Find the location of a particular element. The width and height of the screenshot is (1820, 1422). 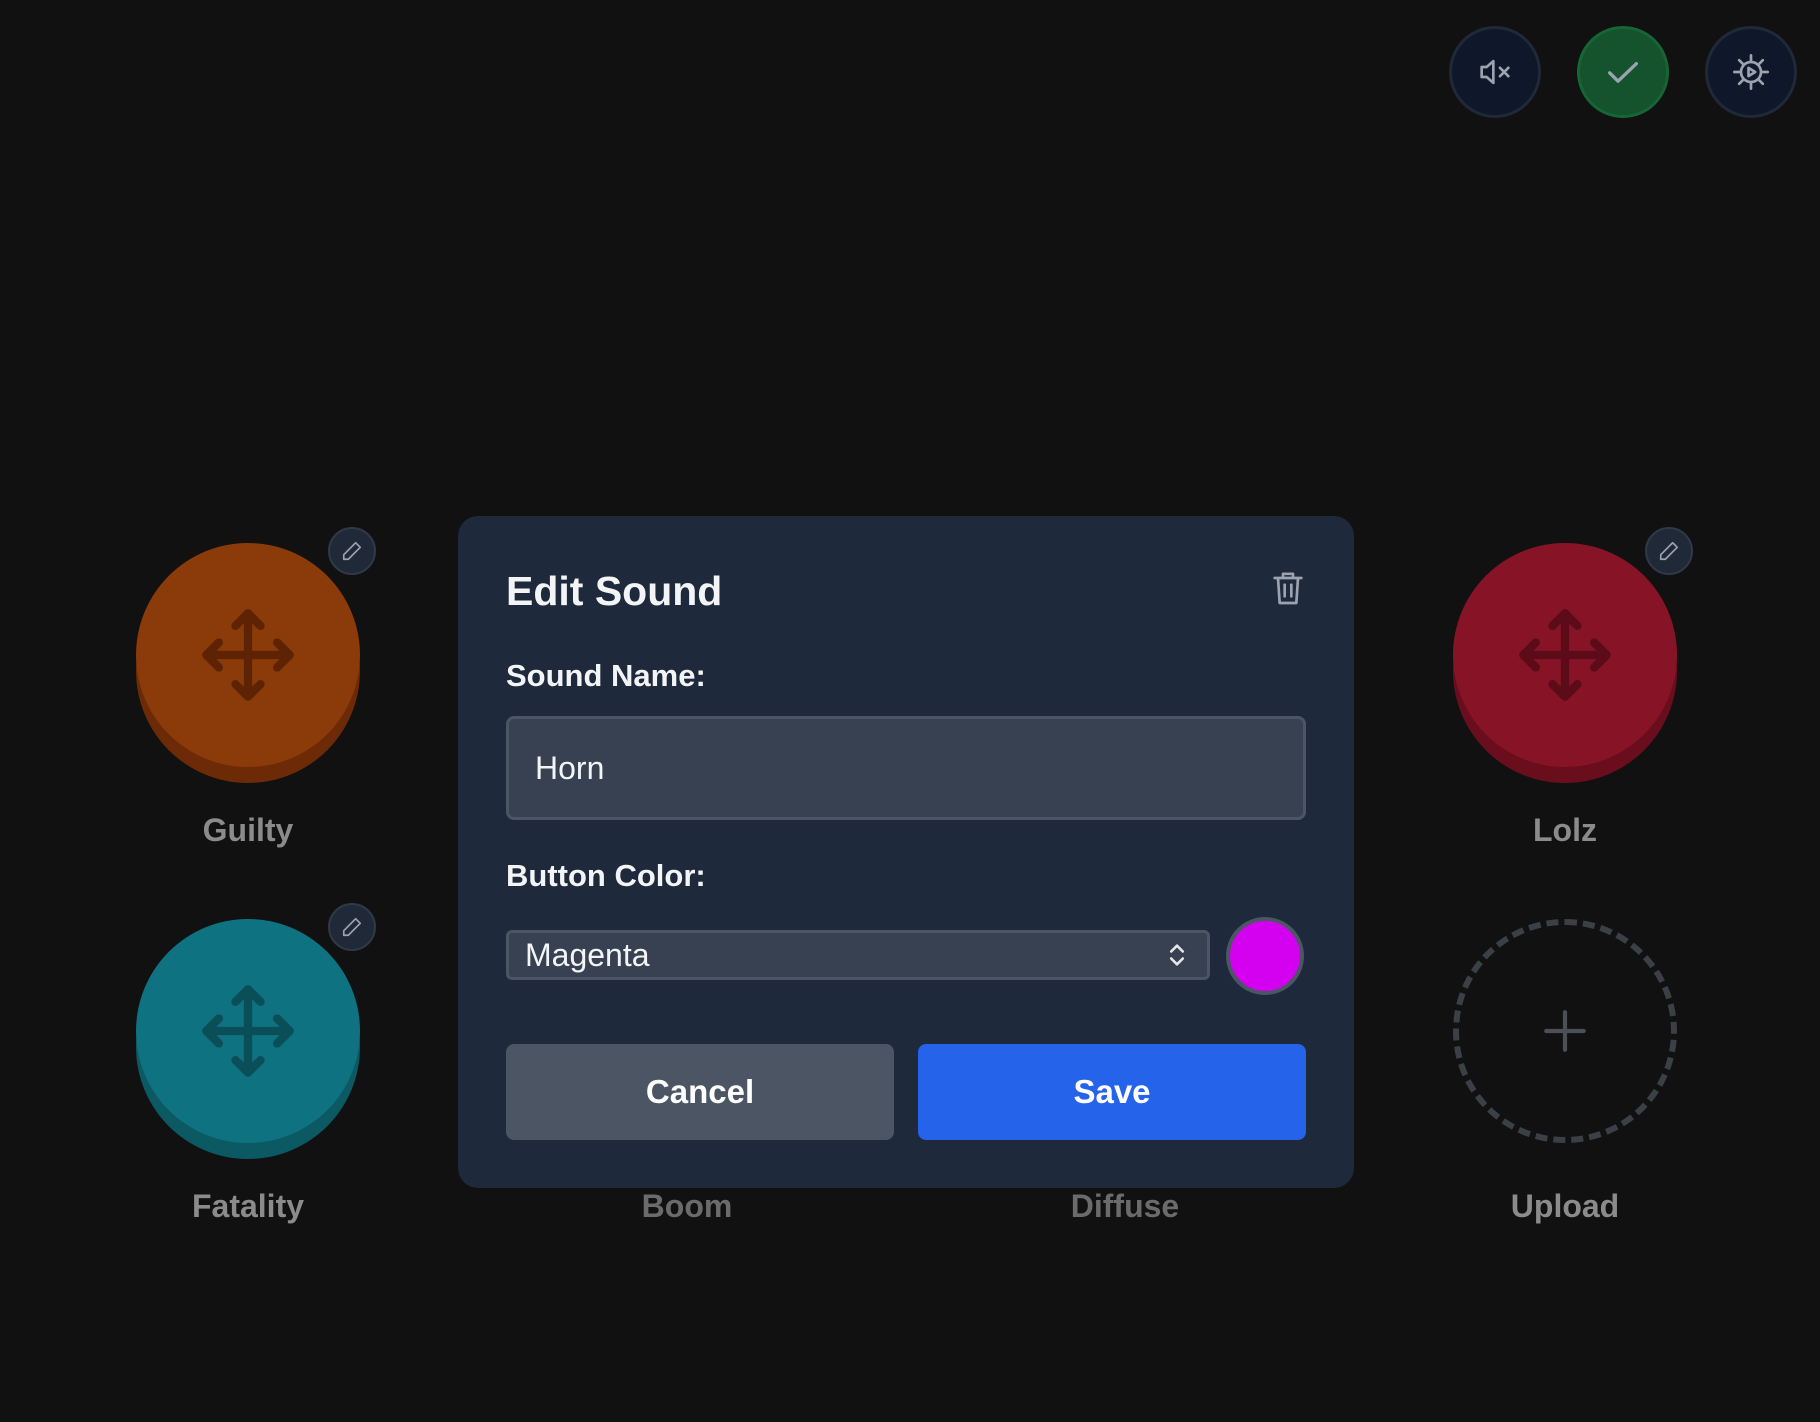

pad-label-upload: Upload is located at coordinates (1565, 1206).